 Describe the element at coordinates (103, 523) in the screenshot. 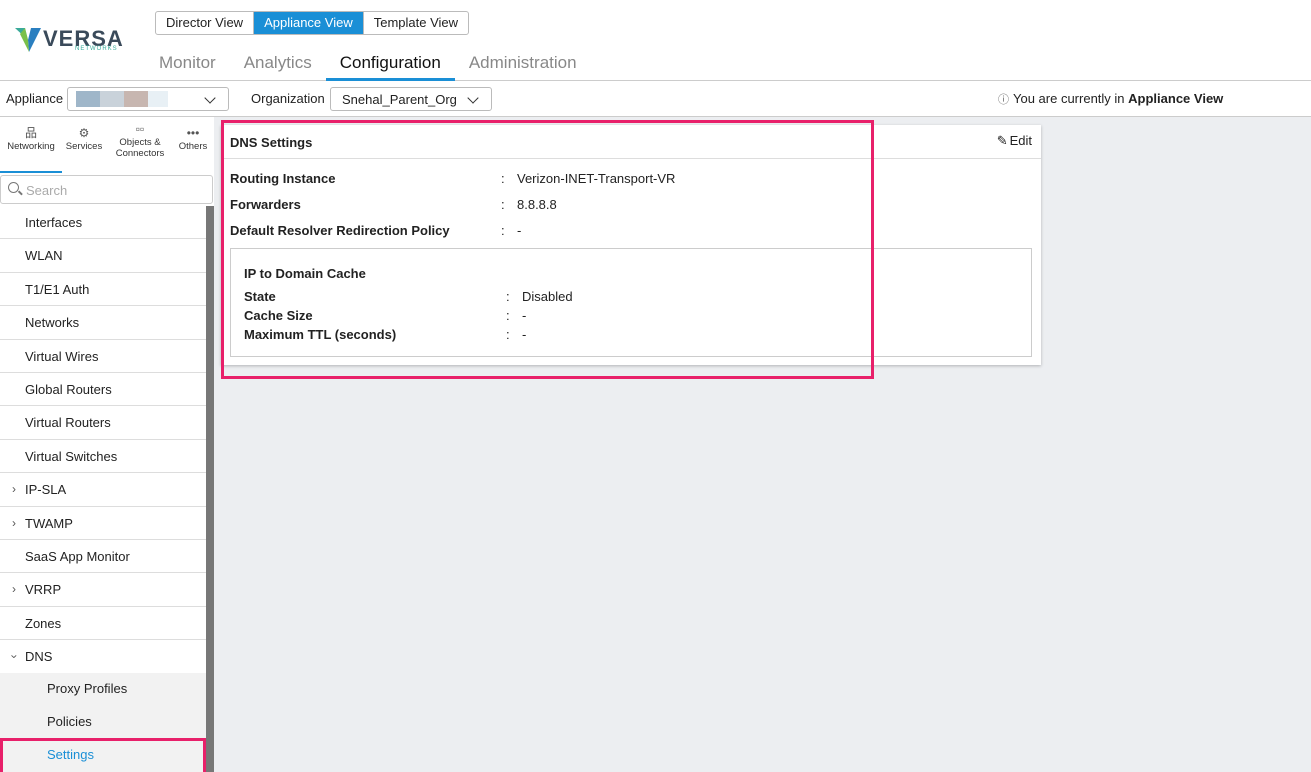

I see `sidebar-item-twamp: › TWAMP` at that location.